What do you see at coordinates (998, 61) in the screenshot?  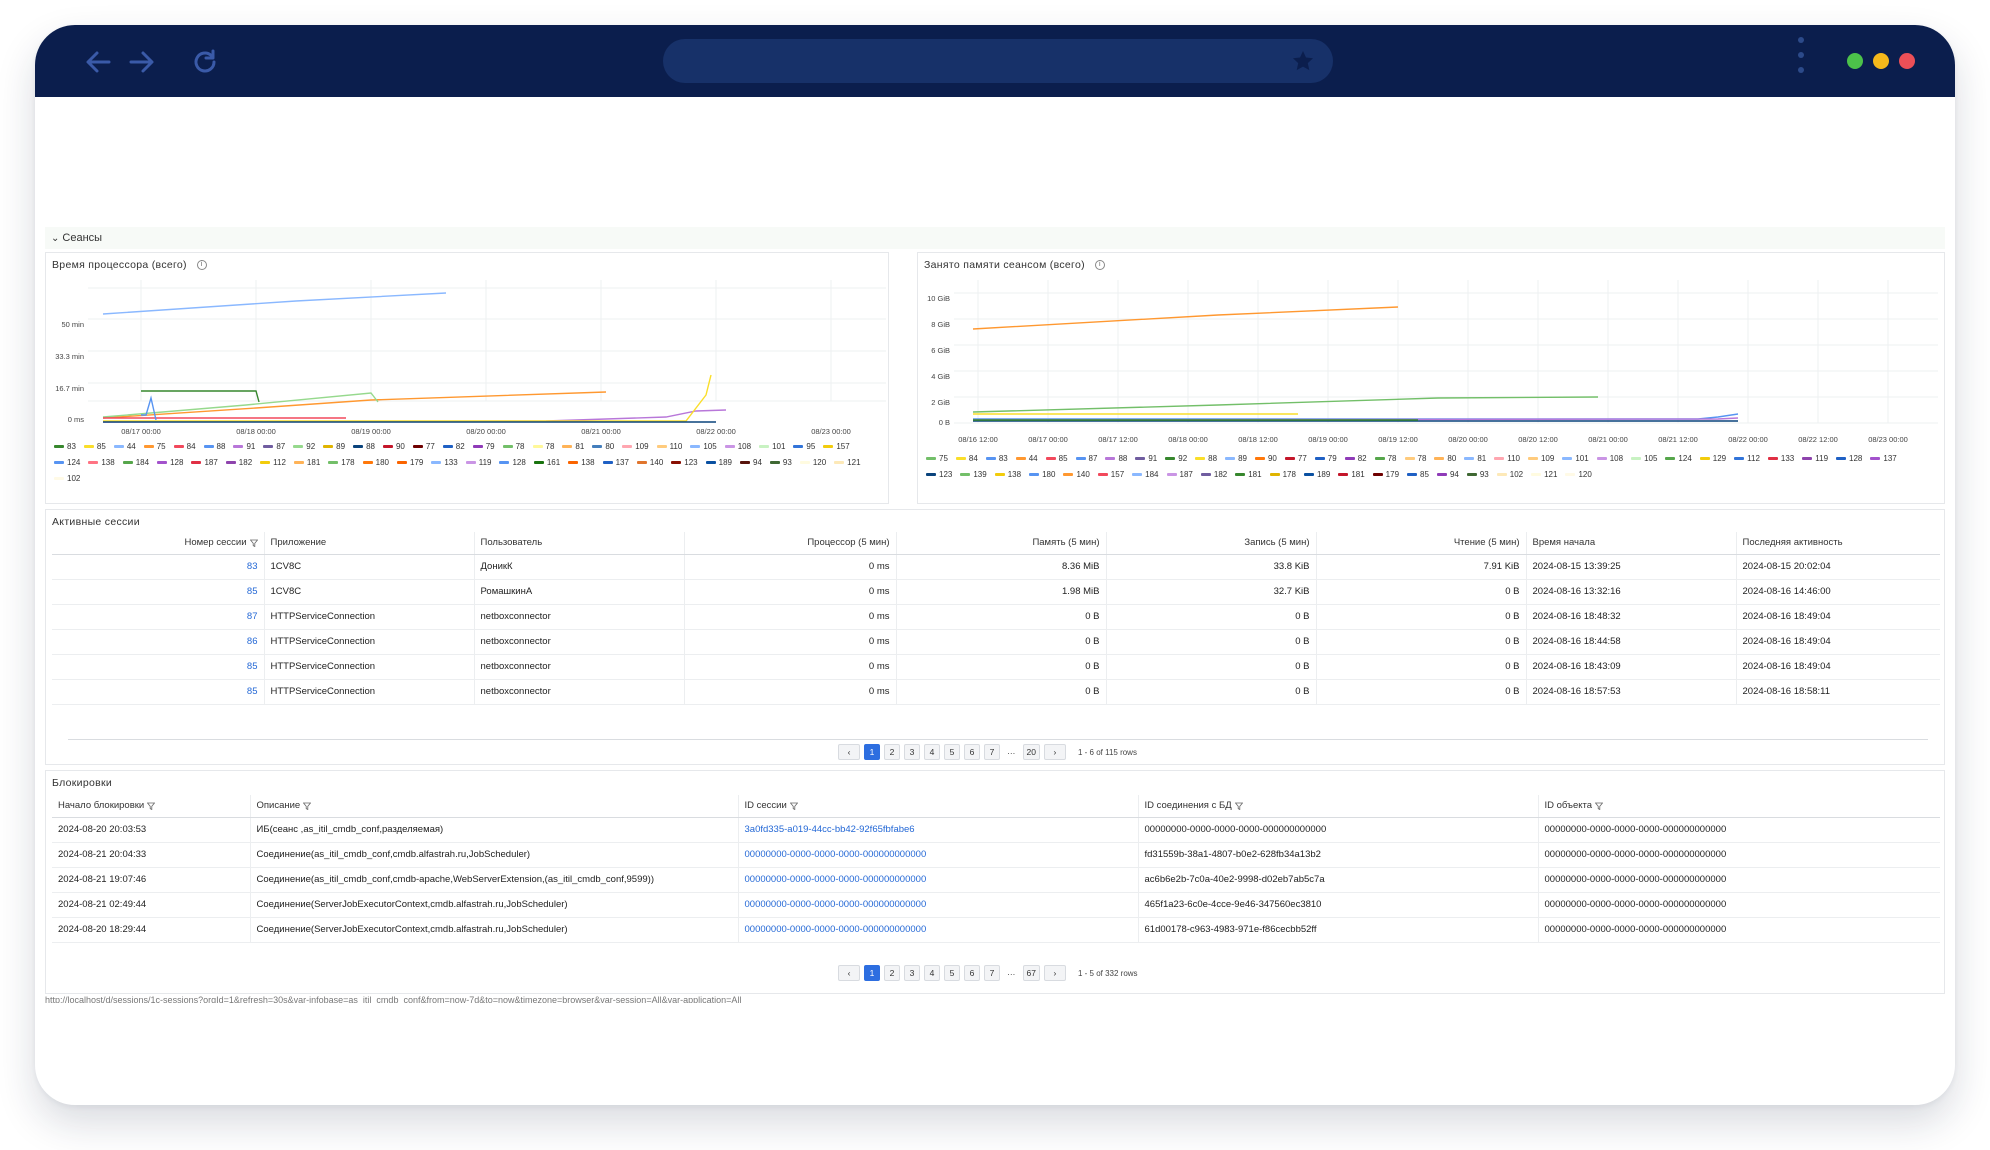 I see `address-bar` at bounding box center [998, 61].